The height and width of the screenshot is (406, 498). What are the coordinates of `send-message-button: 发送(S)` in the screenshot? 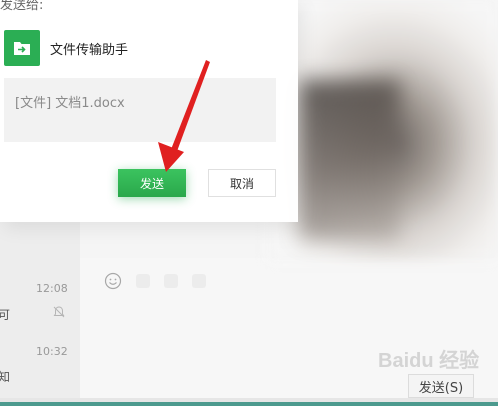 It's located at (441, 386).